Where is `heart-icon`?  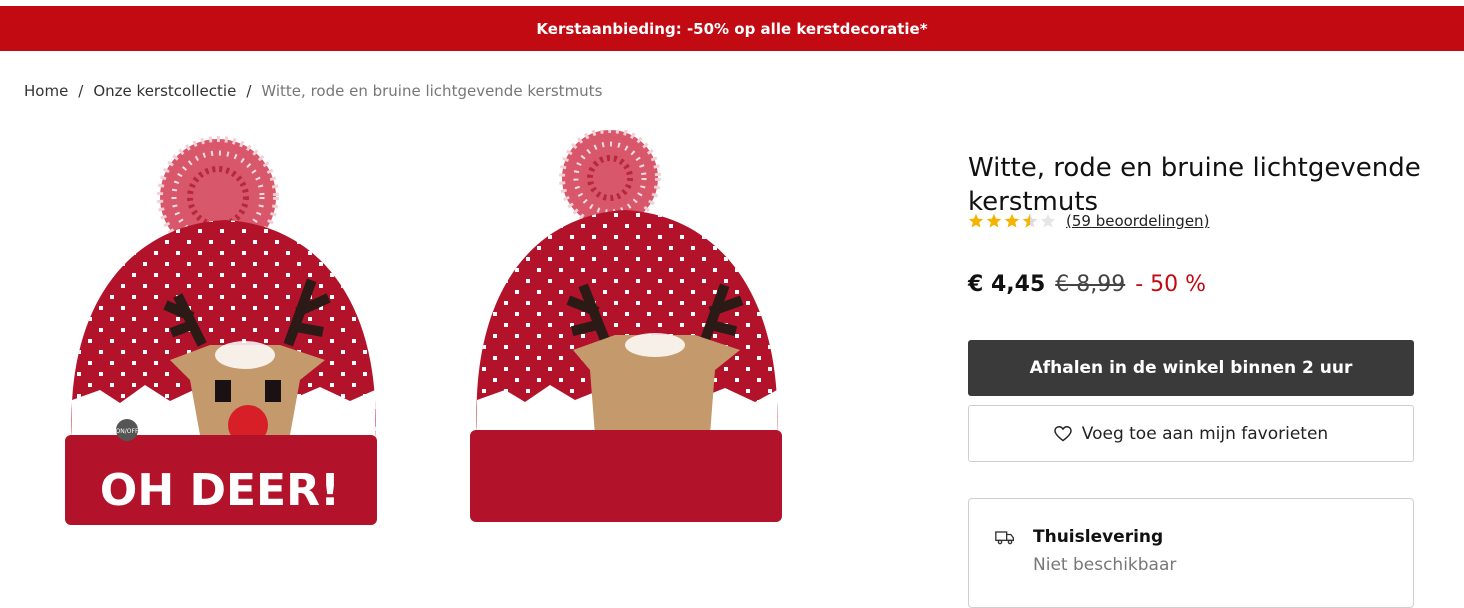 heart-icon is located at coordinates (1063, 433).